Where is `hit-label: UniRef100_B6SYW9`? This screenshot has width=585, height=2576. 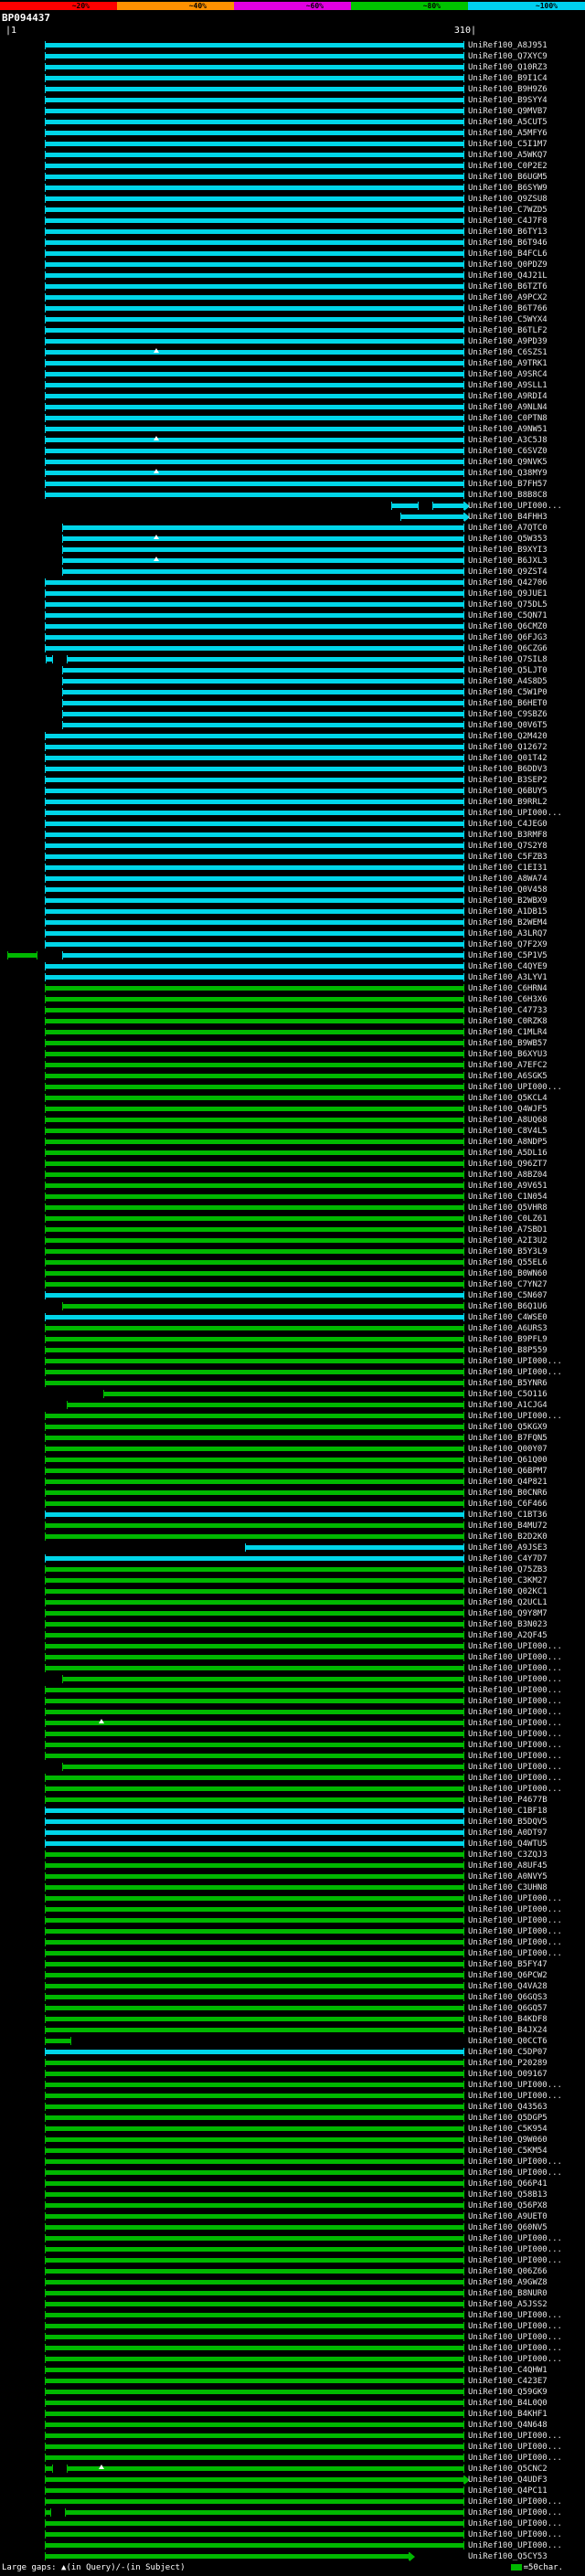 hit-label: UniRef100_B6SYW9 is located at coordinates (508, 188).